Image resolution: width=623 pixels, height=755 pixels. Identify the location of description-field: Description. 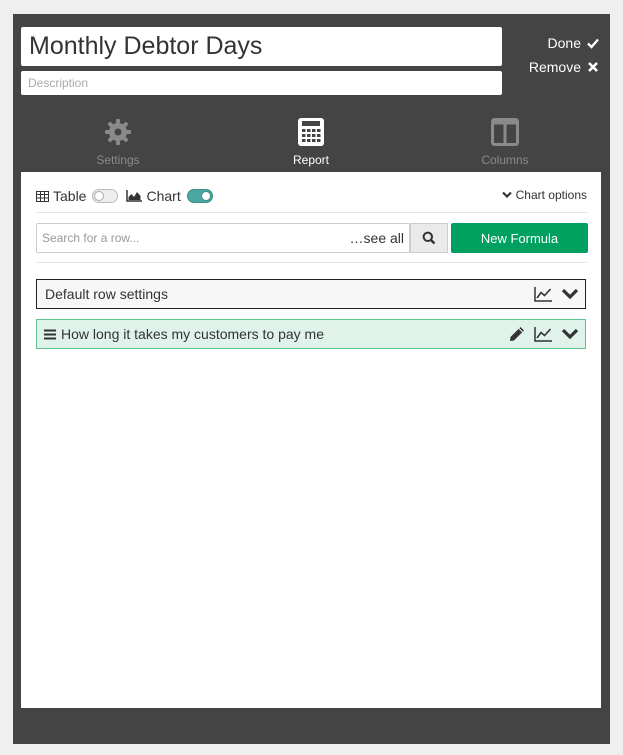
(261, 83).